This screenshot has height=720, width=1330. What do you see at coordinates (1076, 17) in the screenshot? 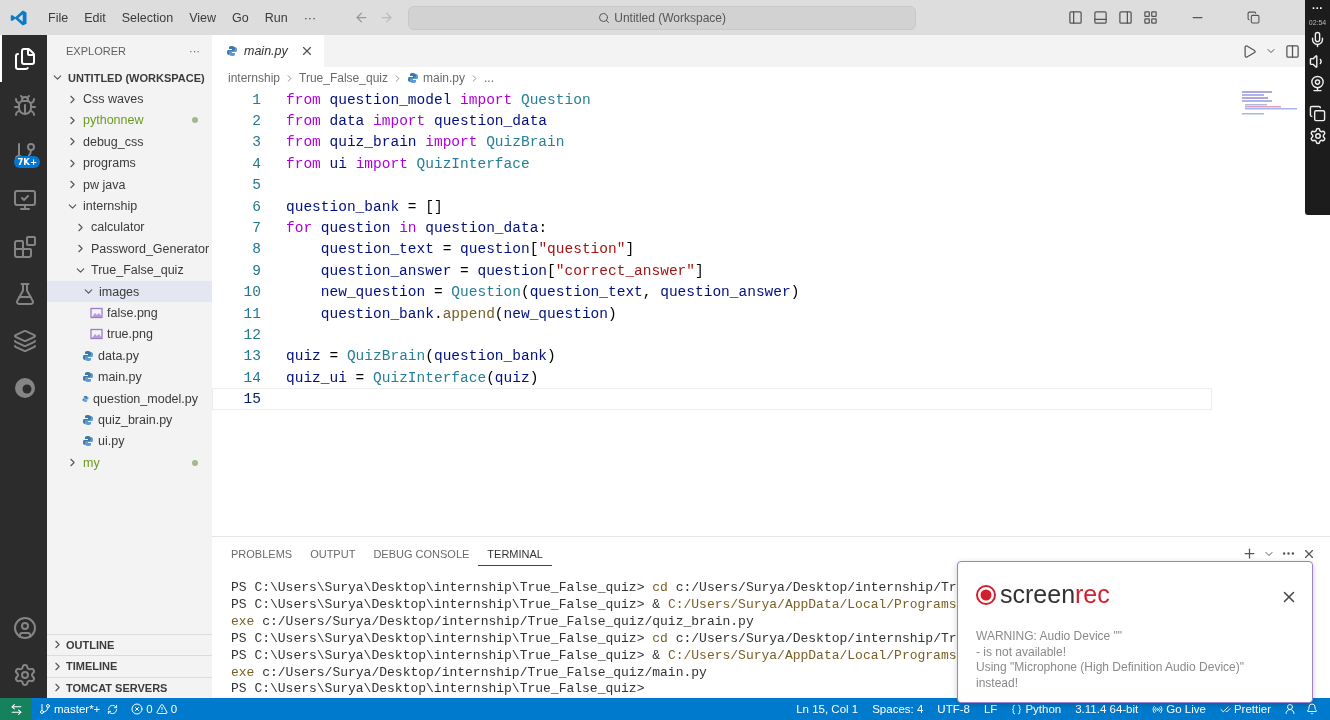
I see `panel-left-icon` at bounding box center [1076, 17].